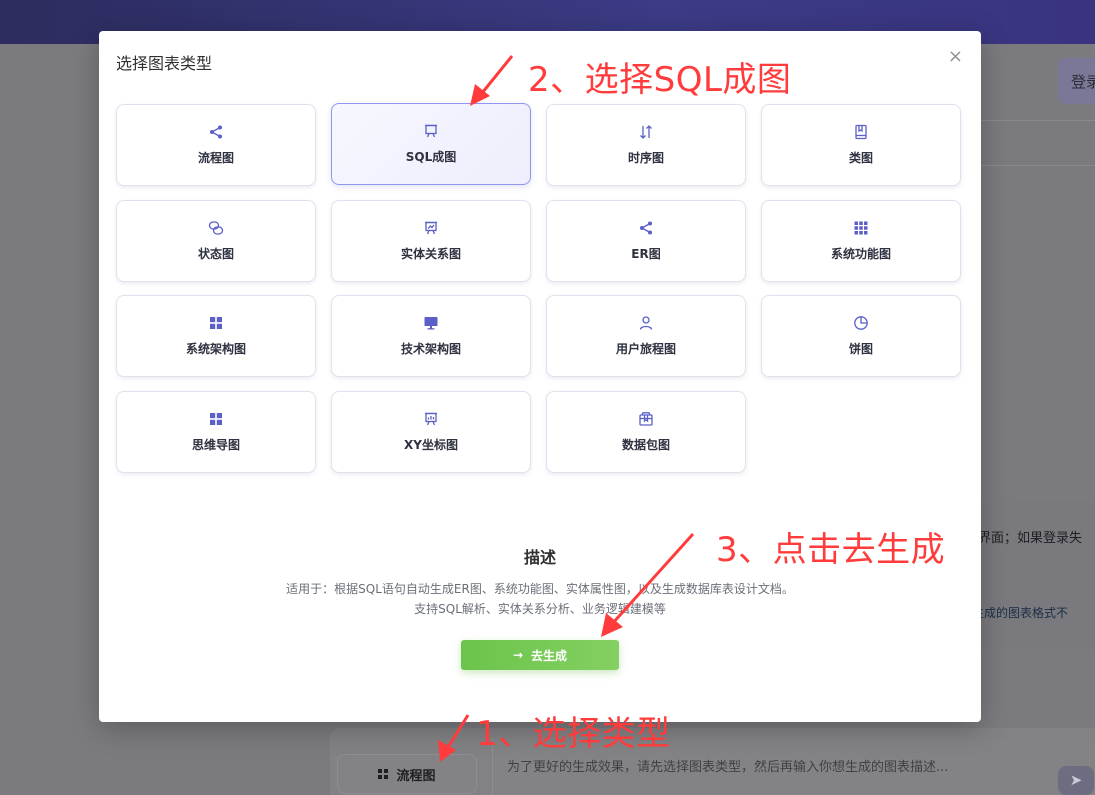  I want to click on dialog-title: 选择图表类型, so click(164, 63).